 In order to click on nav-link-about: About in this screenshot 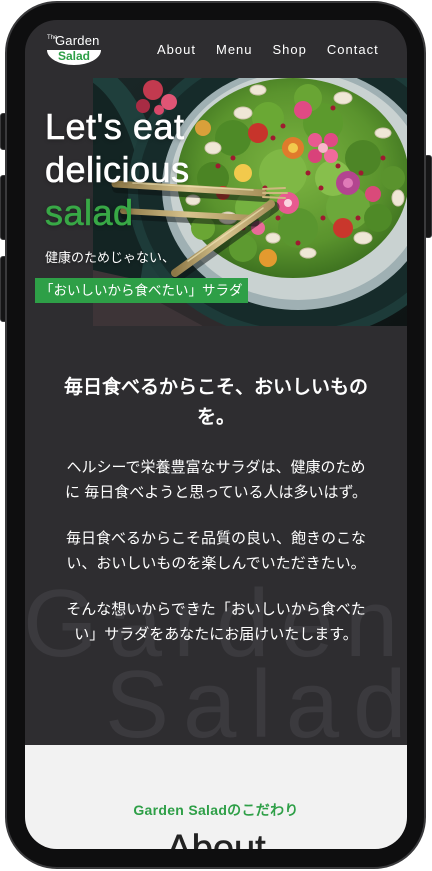, I will do `click(176, 50)`.